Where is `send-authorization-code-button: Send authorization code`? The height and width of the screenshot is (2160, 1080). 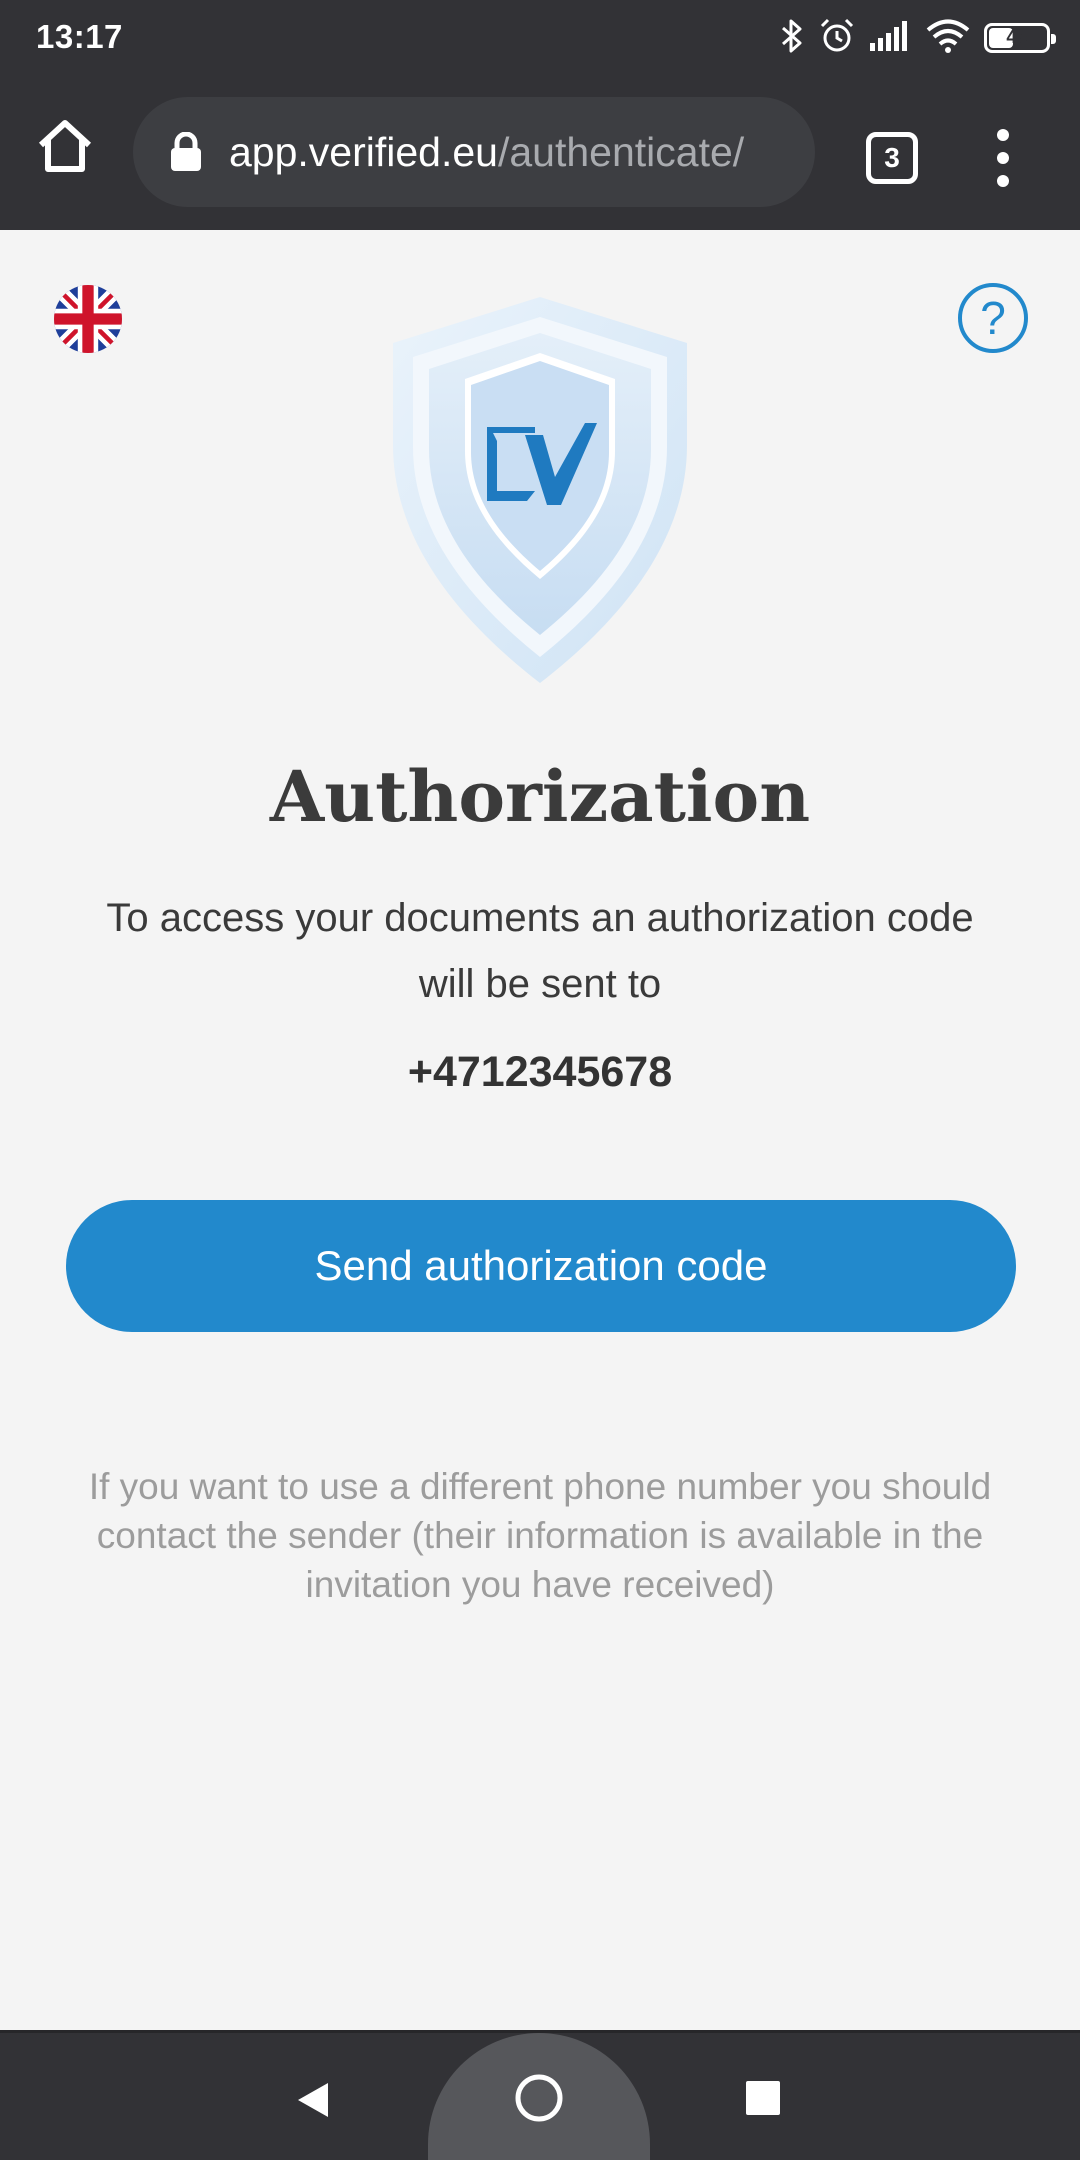 send-authorization-code-button: Send authorization code is located at coordinates (541, 1266).